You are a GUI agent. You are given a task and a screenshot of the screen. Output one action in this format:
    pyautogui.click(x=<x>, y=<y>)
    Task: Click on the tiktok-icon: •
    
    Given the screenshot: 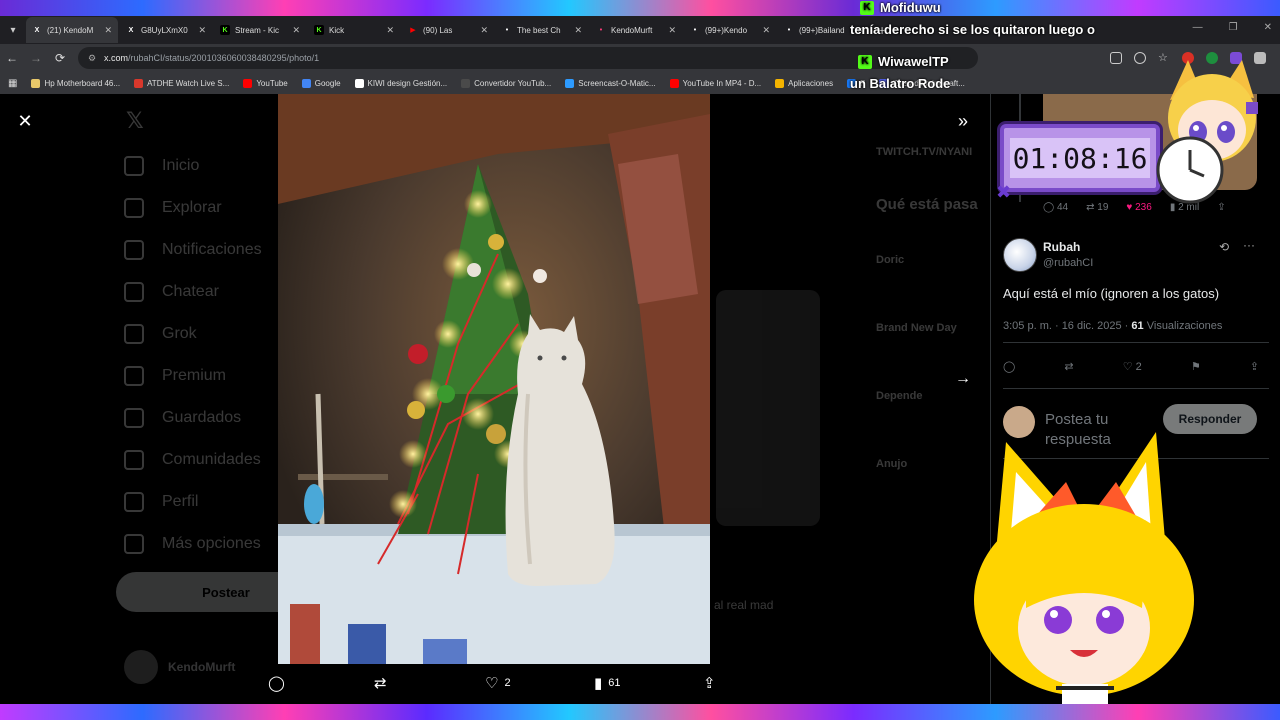 What is the action you would take?
    pyautogui.click(x=789, y=30)
    